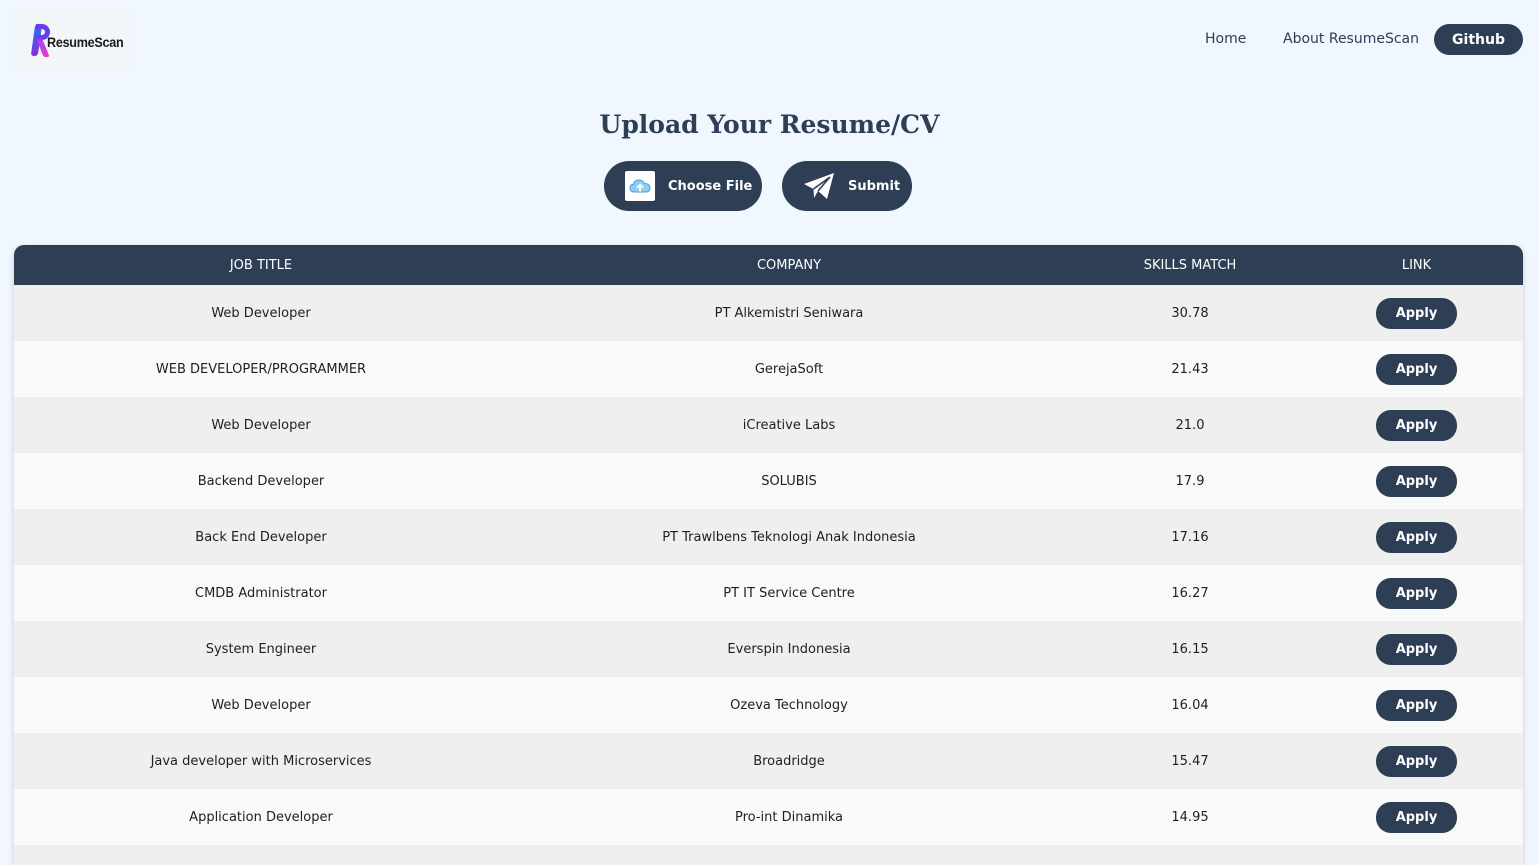 The image size is (1539, 865). What do you see at coordinates (1416, 265) in the screenshot?
I see `header-link: LINK` at bounding box center [1416, 265].